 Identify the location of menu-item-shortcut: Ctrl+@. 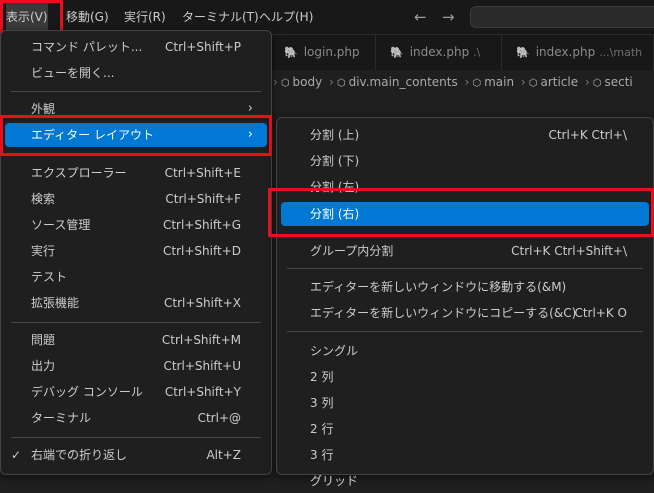
(219, 418).